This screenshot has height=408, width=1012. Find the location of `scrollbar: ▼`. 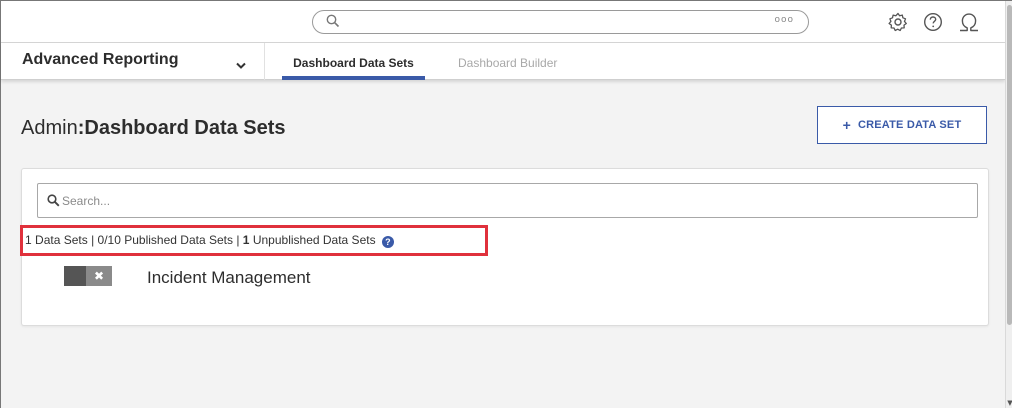

scrollbar: ▼ is located at coordinates (1008, 204).